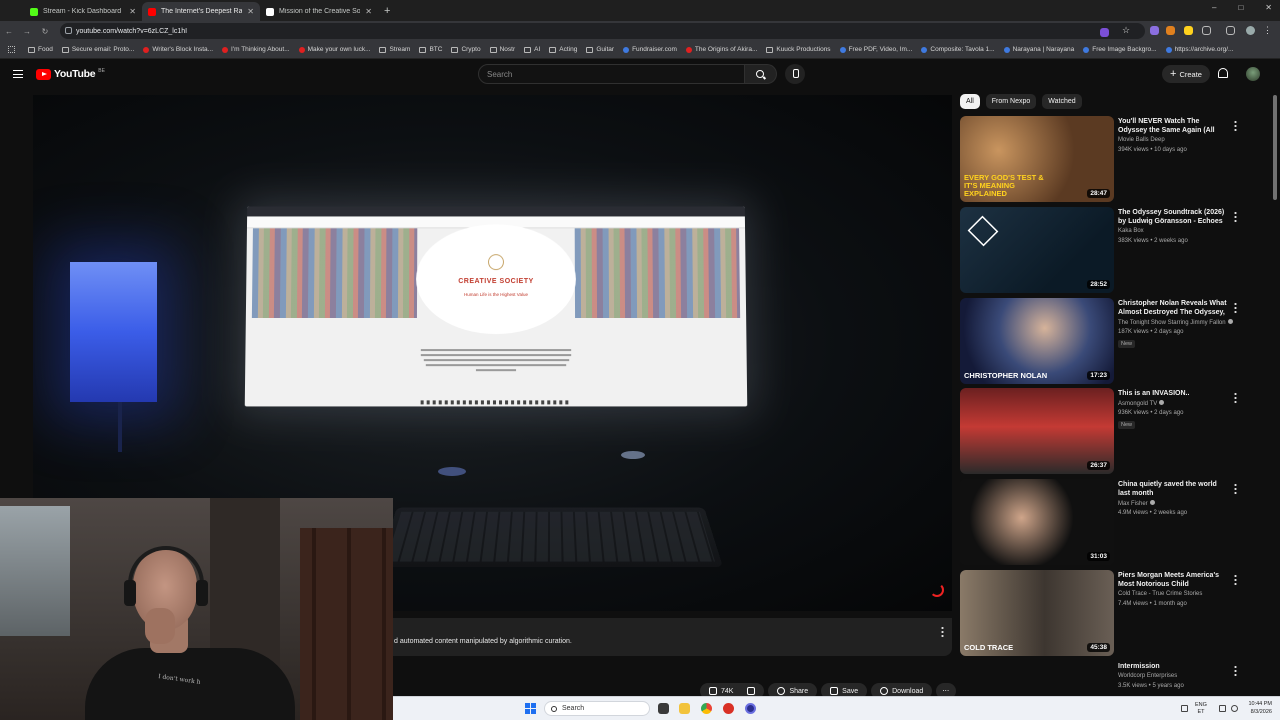 This screenshot has width=1280, height=720. What do you see at coordinates (1175, 322) in the screenshot?
I see `channel-name: The Tonight Show Starring Jimmy Fallon` at bounding box center [1175, 322].